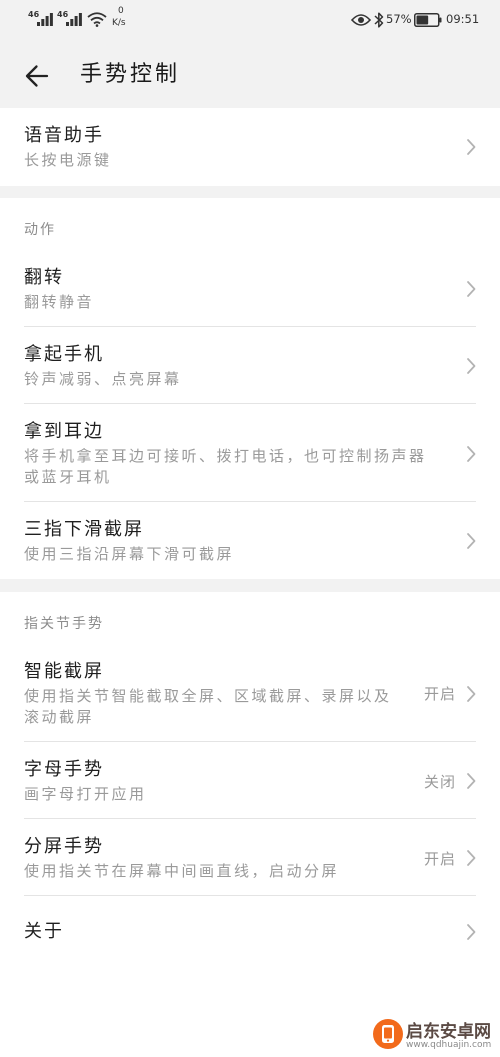 The image size is (500, 1057). I want to click on item-title: 关于, so click(44, 931).